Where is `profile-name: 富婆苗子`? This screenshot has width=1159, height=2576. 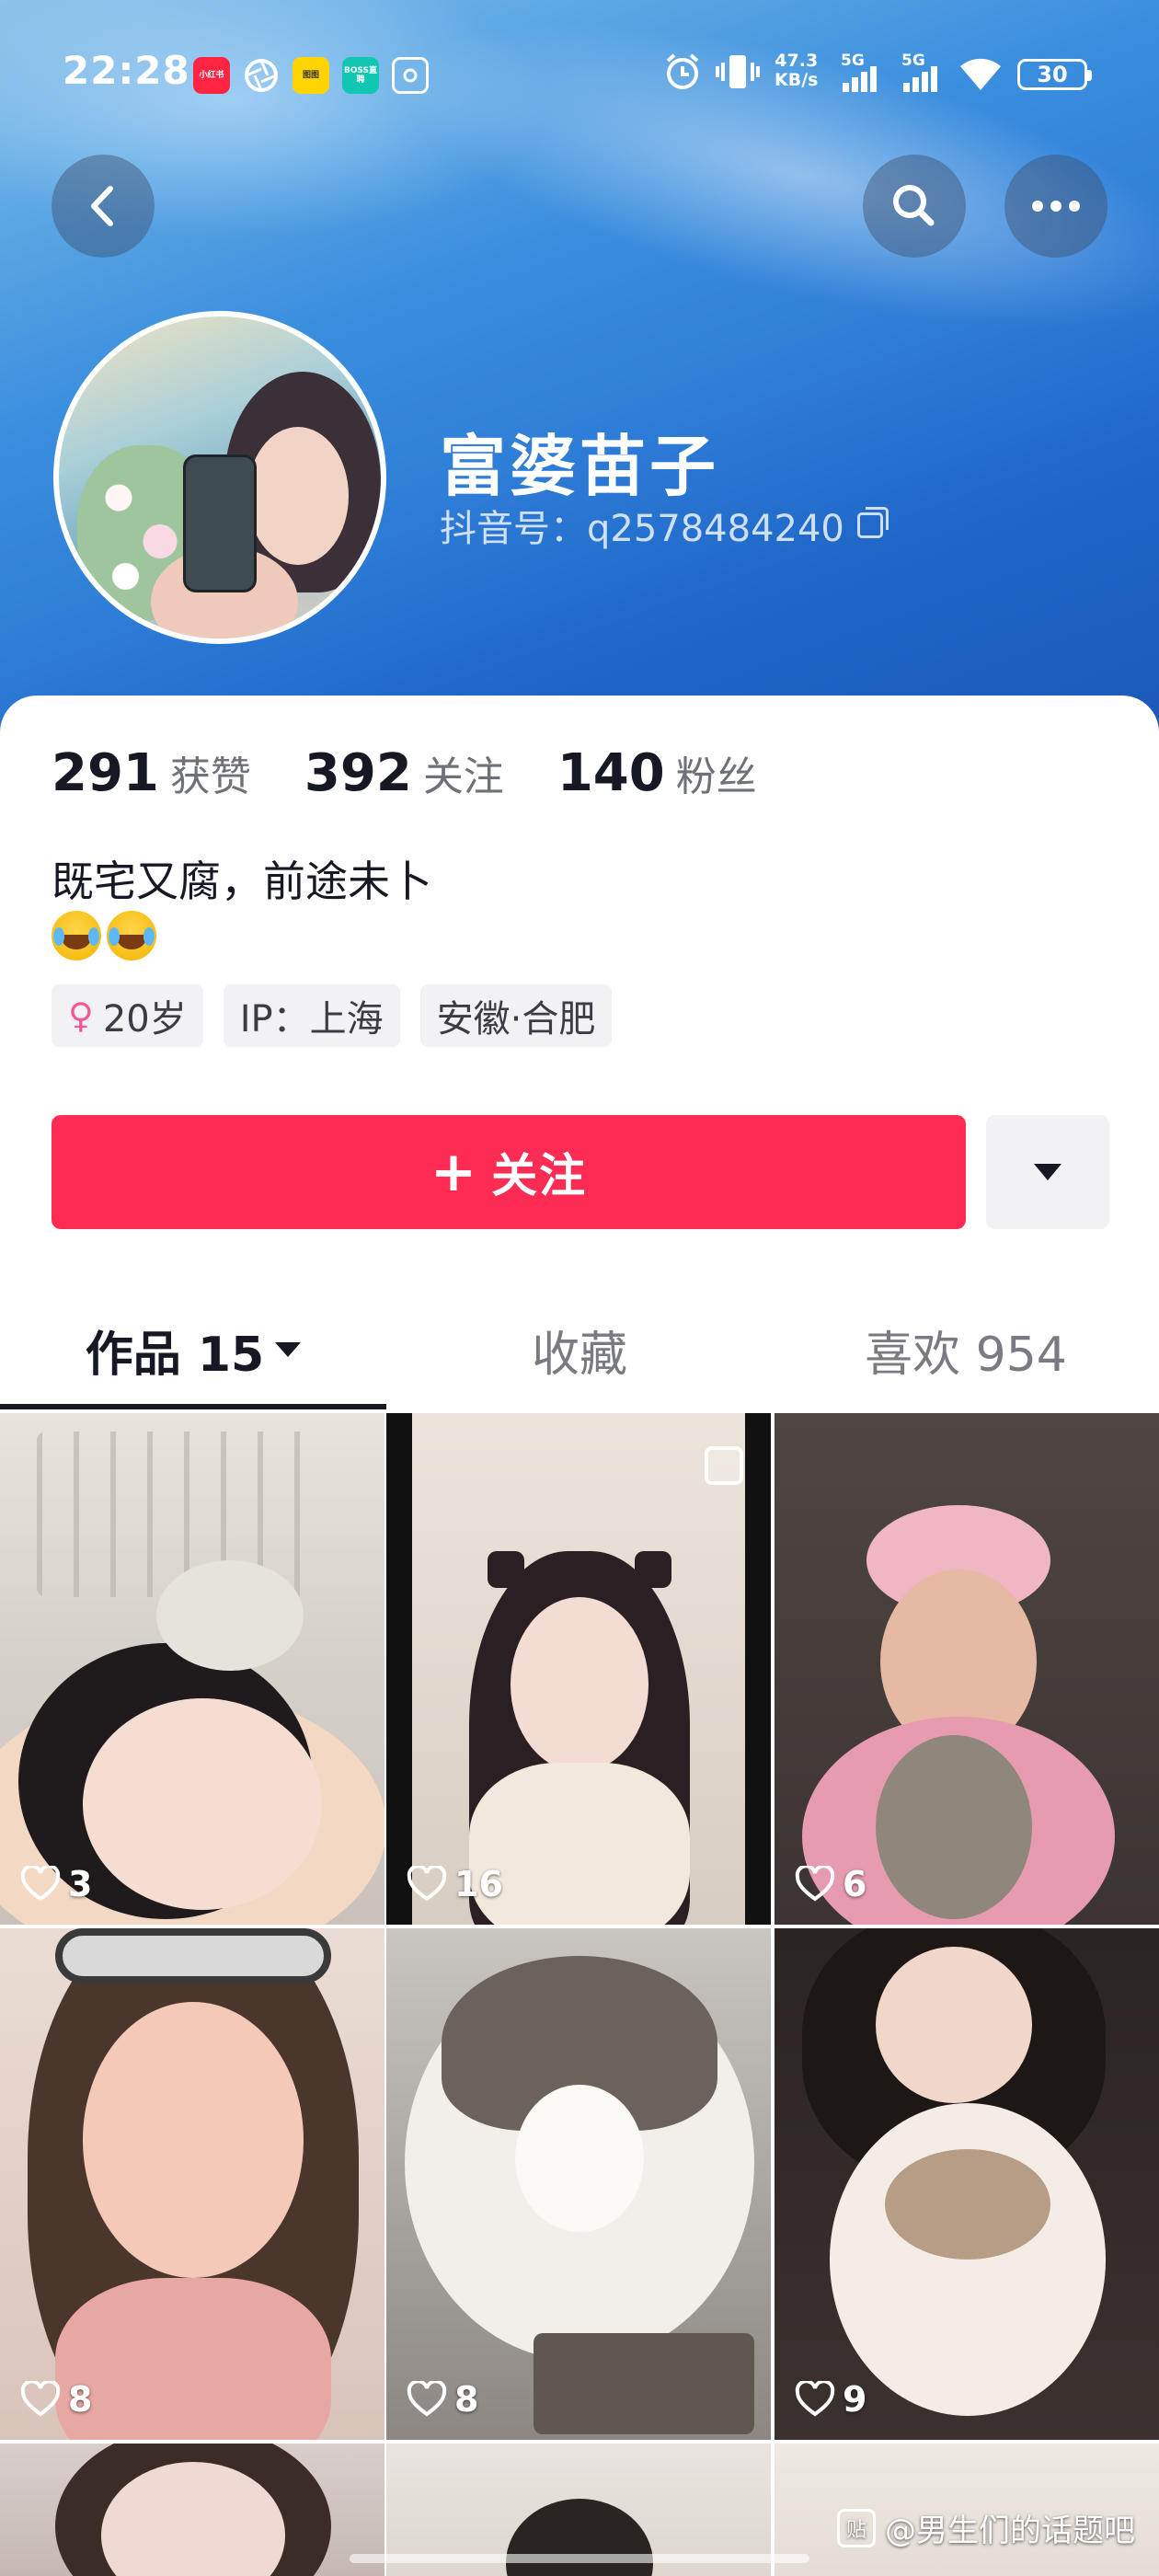
profile-name: 富婆苗子 is located at coordinates (580, 466).